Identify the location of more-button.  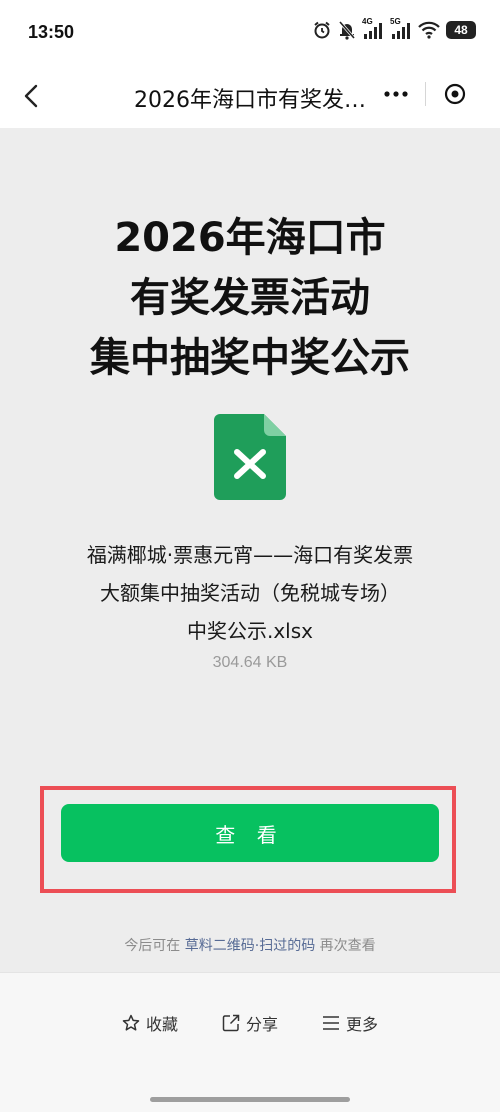
(396, 94).